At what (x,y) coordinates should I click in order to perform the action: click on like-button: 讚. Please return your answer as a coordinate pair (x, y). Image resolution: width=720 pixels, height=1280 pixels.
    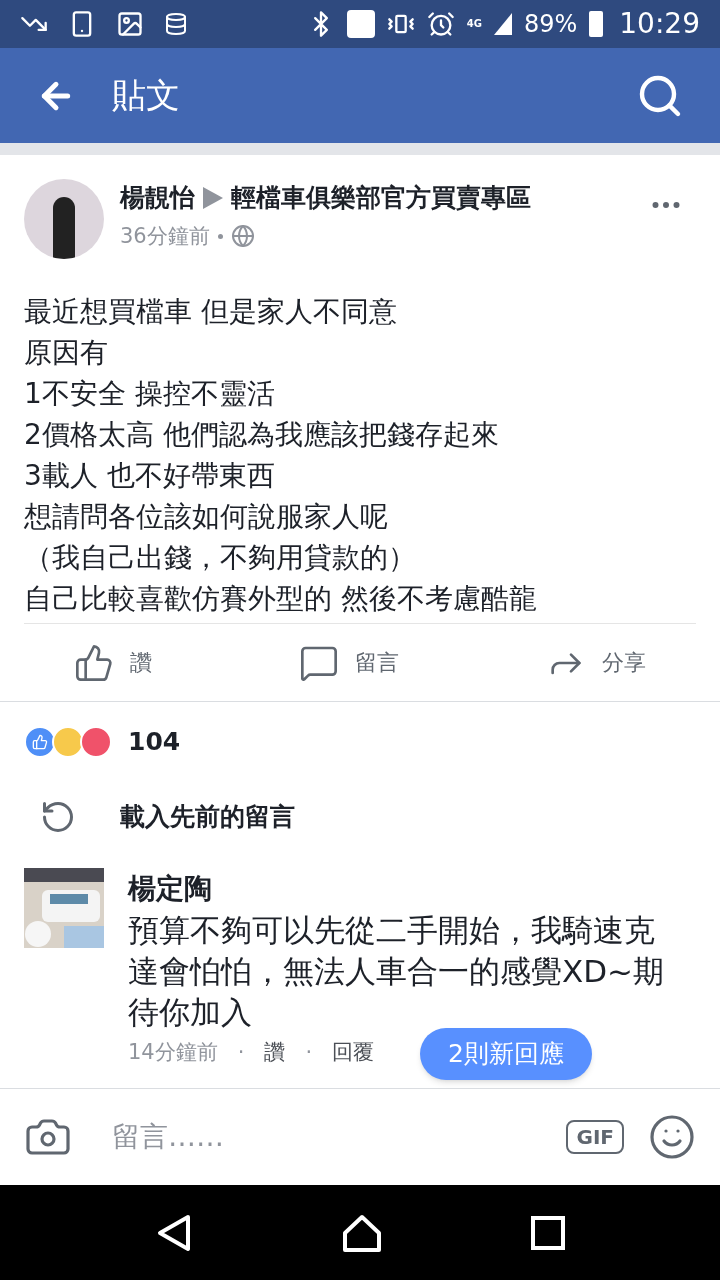
    Looking at the image, I should click on (112, 662).